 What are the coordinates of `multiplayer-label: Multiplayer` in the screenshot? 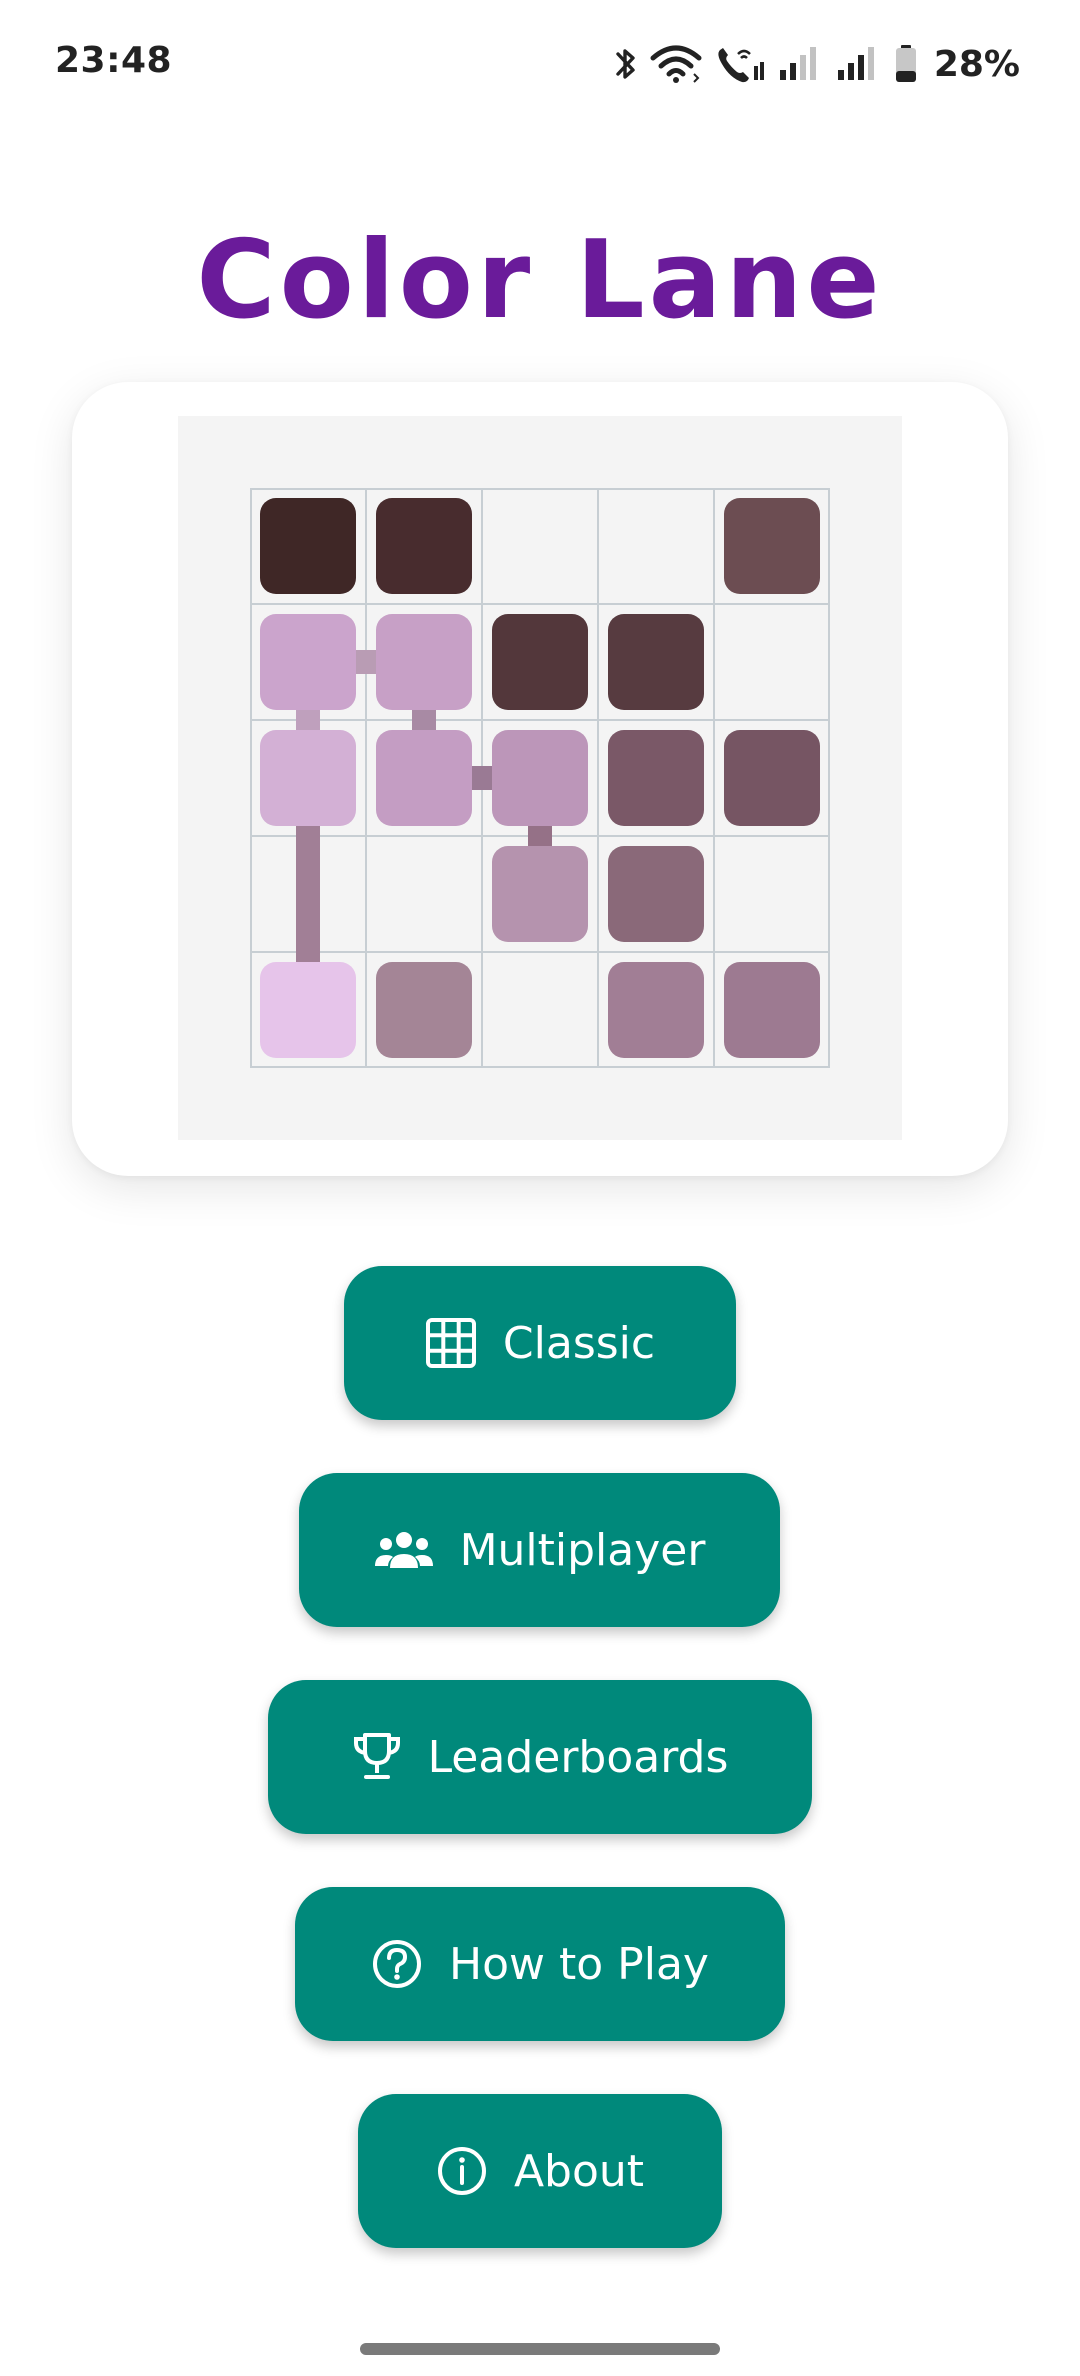 It's located at (582, 1550).